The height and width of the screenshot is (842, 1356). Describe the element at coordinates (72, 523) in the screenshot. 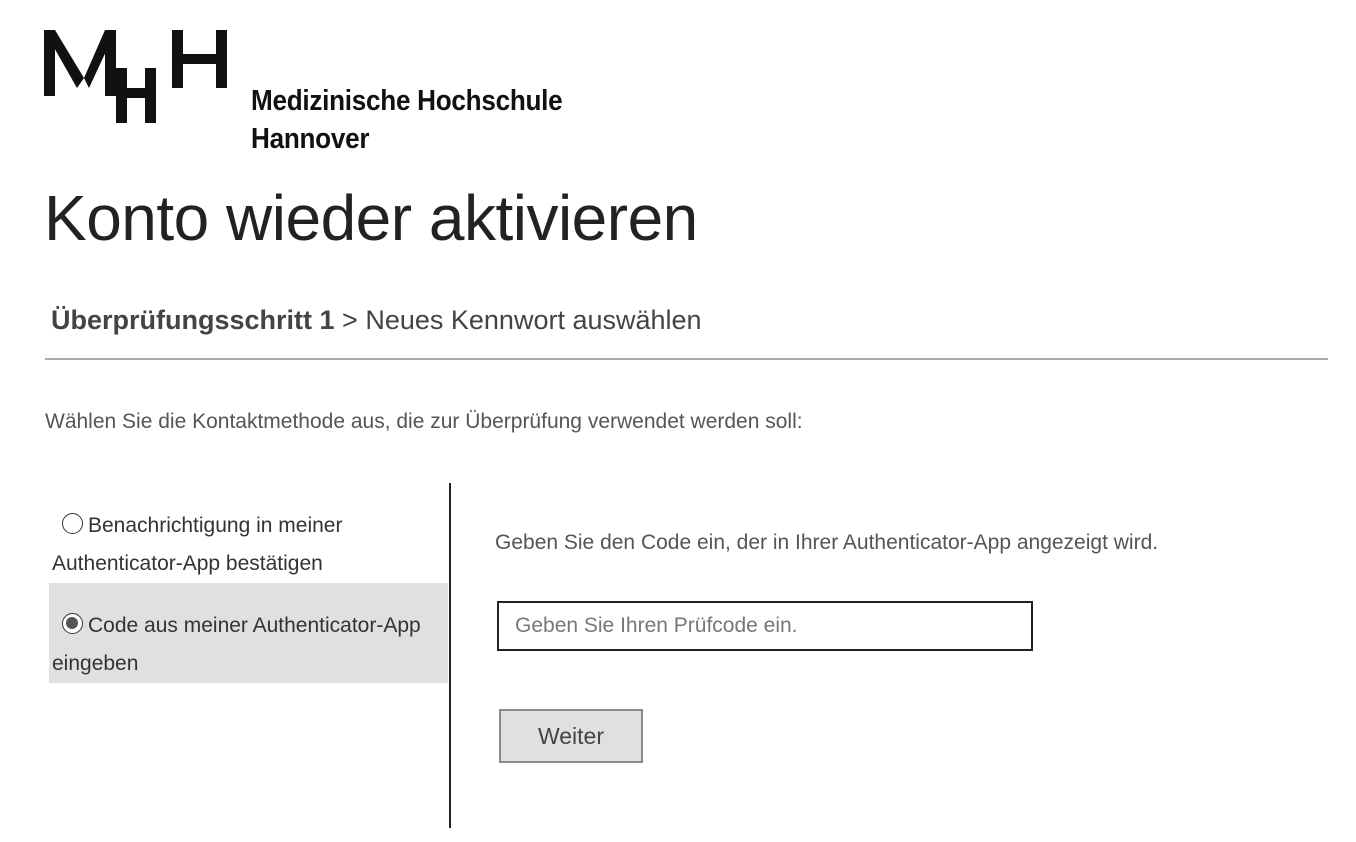

I see `radio-button` at that location.